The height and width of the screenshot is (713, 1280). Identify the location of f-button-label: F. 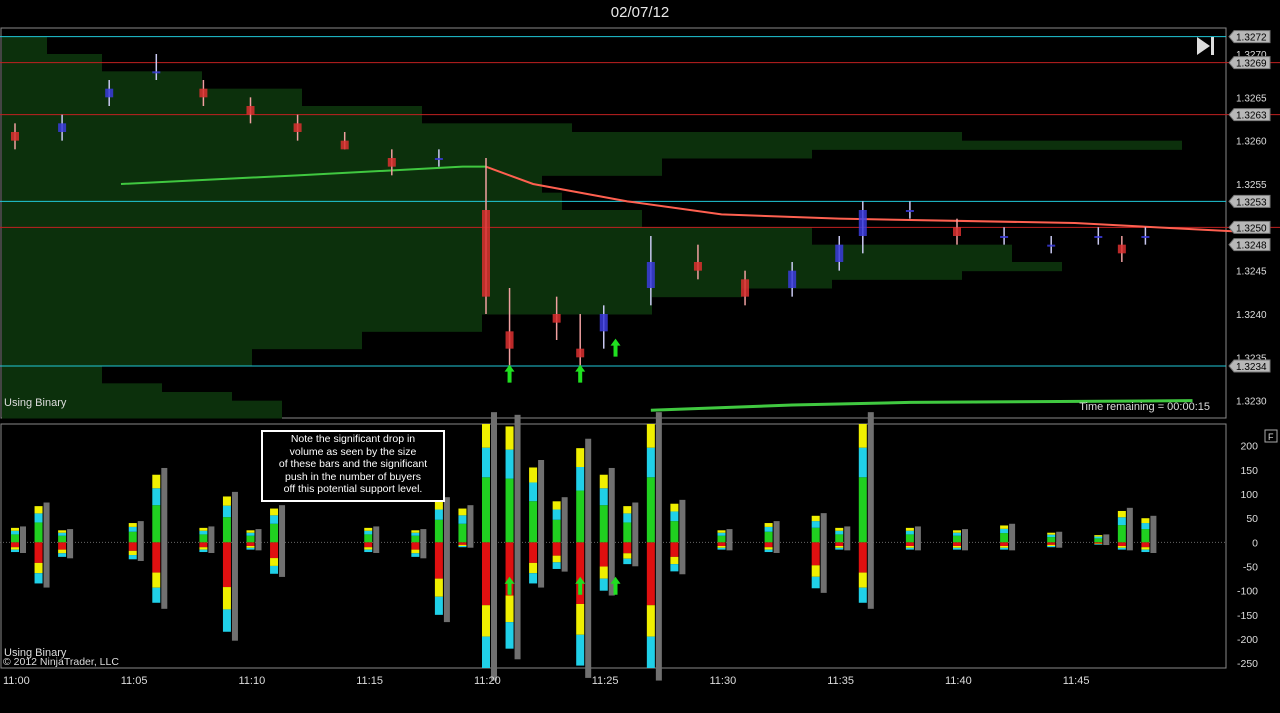
(1271, 437).